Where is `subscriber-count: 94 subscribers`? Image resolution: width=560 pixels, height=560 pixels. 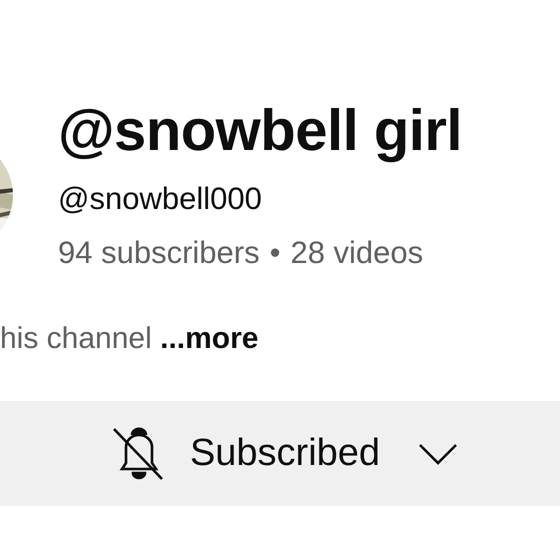
subscriber-count: 94 subscribers is located at coordinates (159, 253).